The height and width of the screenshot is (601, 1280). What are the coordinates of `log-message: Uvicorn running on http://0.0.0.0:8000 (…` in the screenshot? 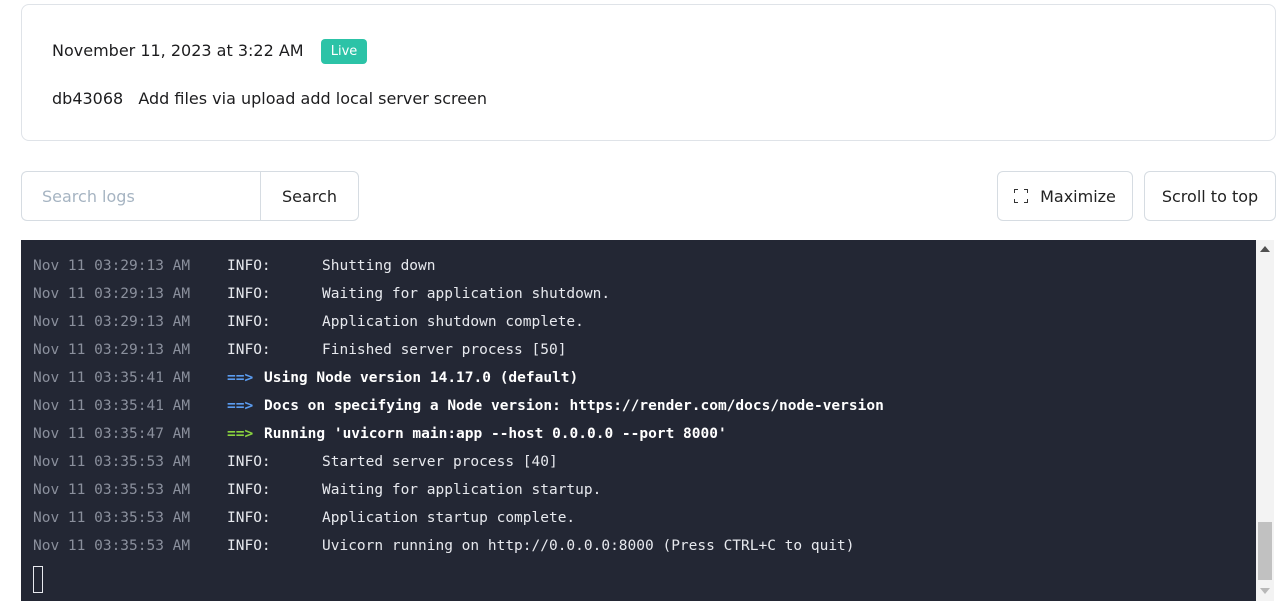 It's located at (588, 546).